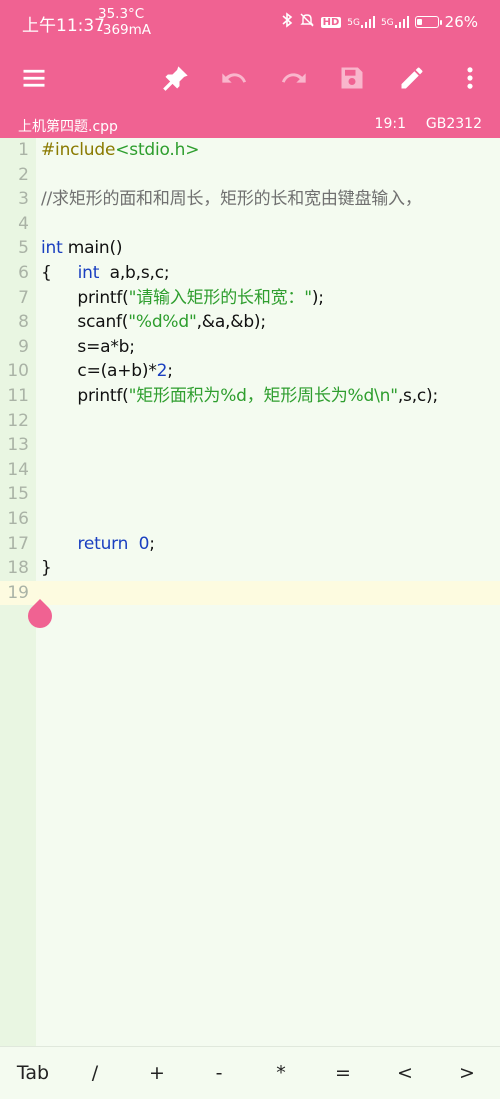 The width and height of the screenshot is (500, 1099). I want to click on line-number: 17, so click(18, 543).